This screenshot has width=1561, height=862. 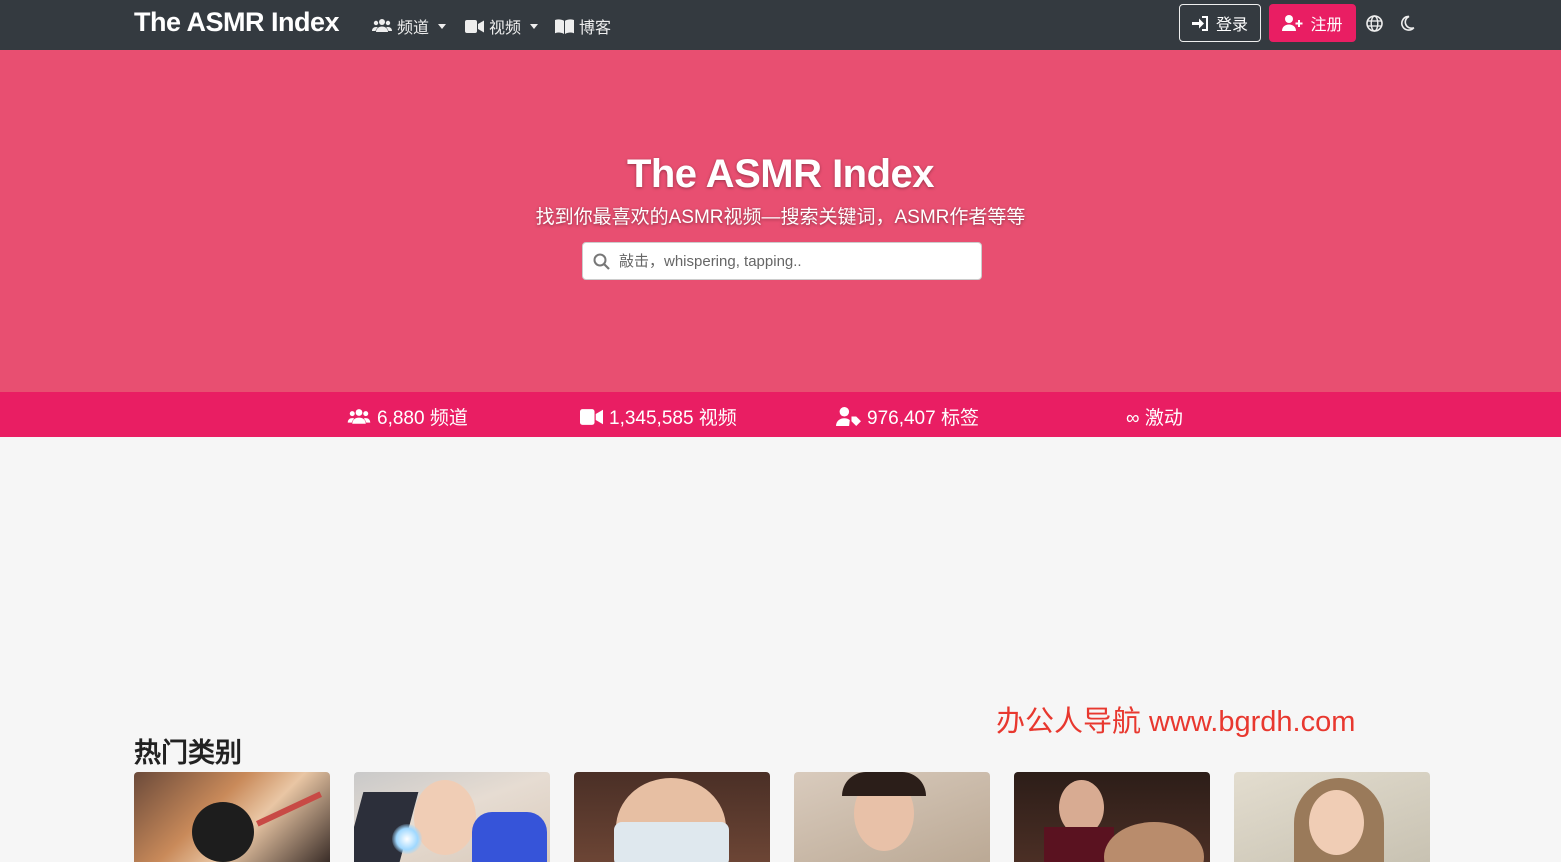 I want to click on moon-icon, so click(x=1408, y=23).